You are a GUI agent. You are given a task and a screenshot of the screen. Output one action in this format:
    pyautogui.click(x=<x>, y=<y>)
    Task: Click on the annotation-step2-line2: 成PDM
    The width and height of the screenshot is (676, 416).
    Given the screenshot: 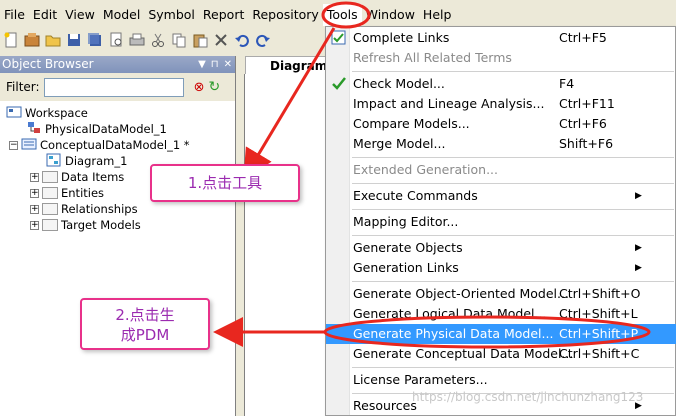 What is the action you would take?
    pyautogui.click(x=145, y=335)
    